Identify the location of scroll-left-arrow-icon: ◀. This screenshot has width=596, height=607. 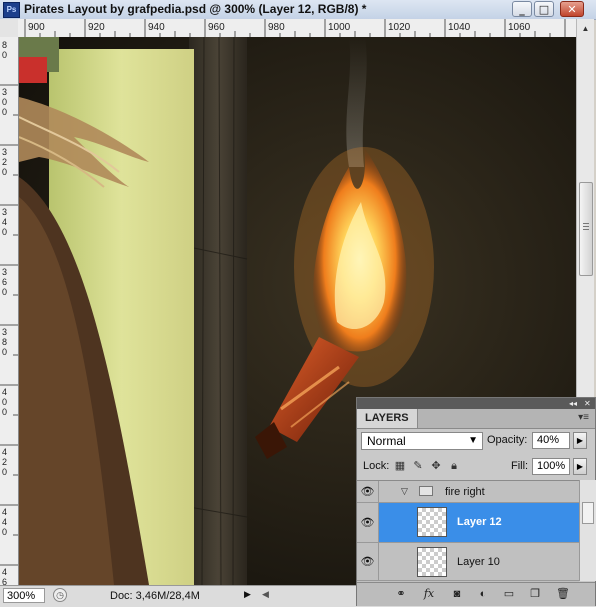
(265, 594).